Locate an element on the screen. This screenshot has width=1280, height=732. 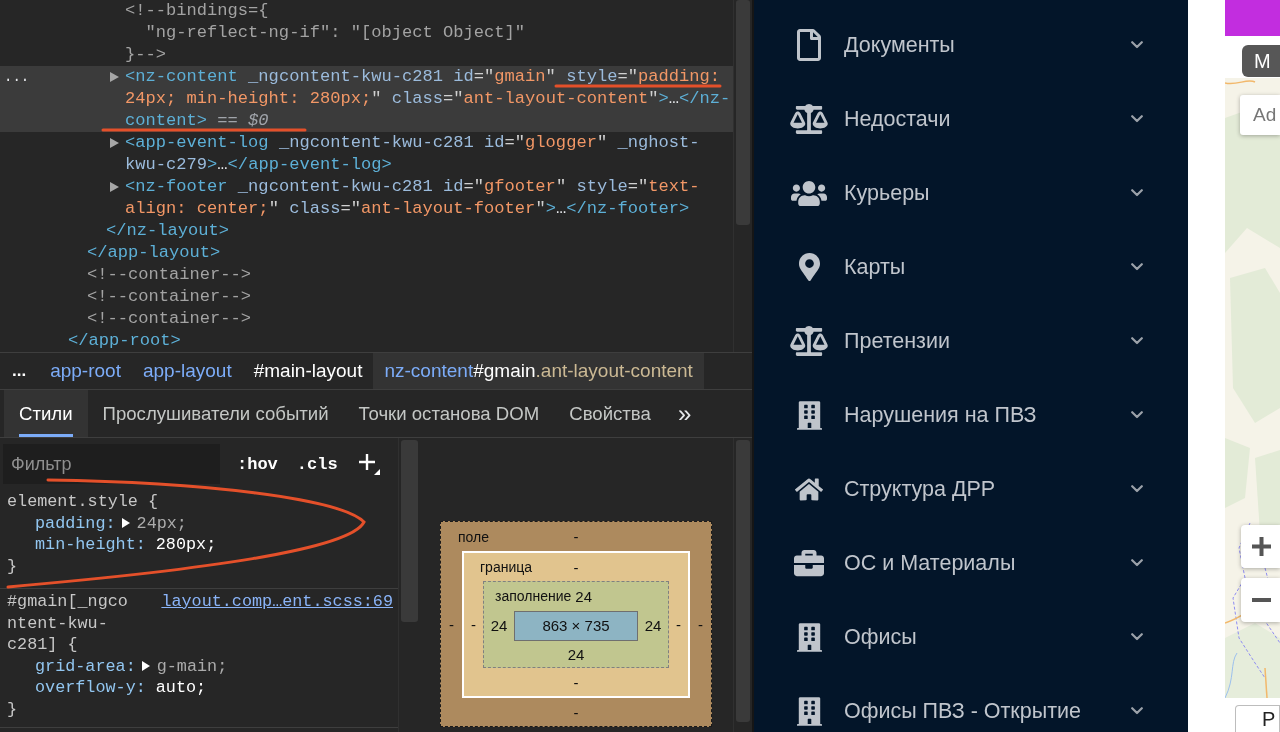
box-label: заполнение is located at coordinates (533, 596).